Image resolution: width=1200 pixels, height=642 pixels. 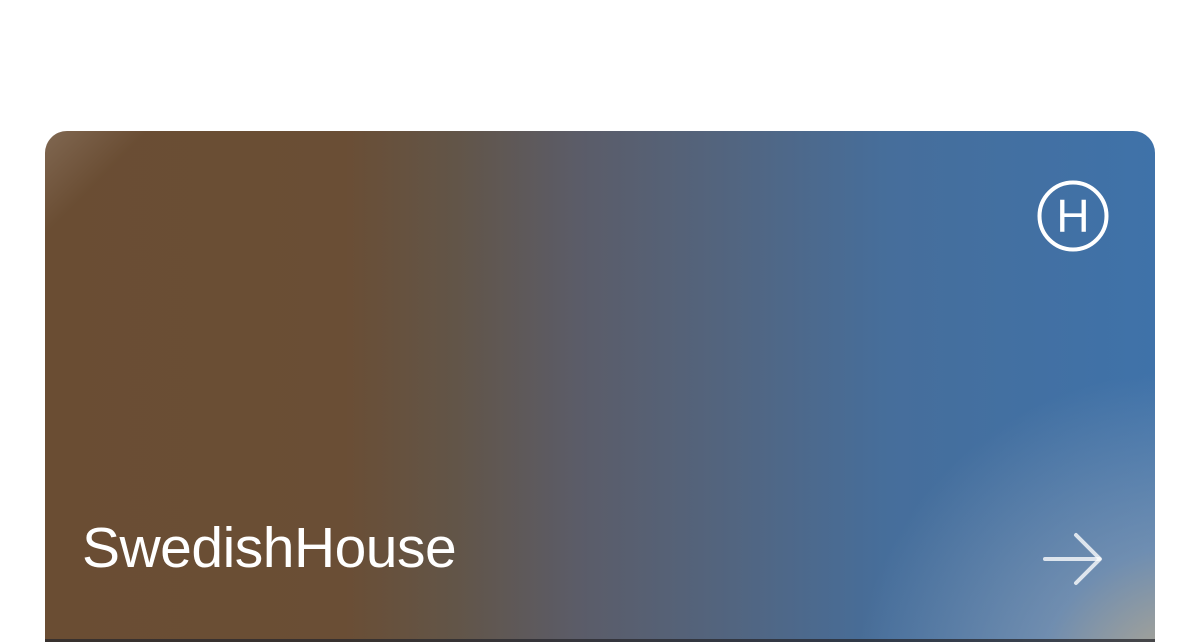 I want to click on circled-h-logo-icon: H, so click(x=1073, y=216).